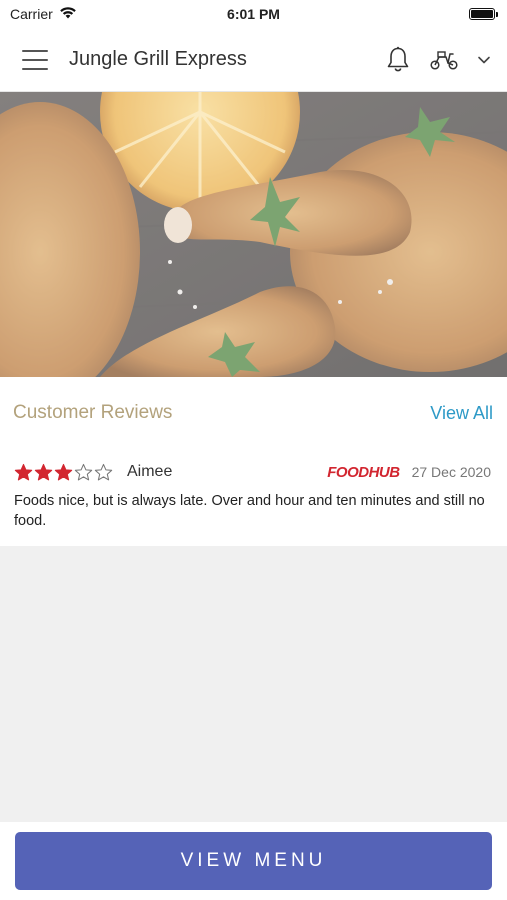 This screenshot has height=900, width=507. I want to click on reviewer-name: Aimee, so click(150, 471).